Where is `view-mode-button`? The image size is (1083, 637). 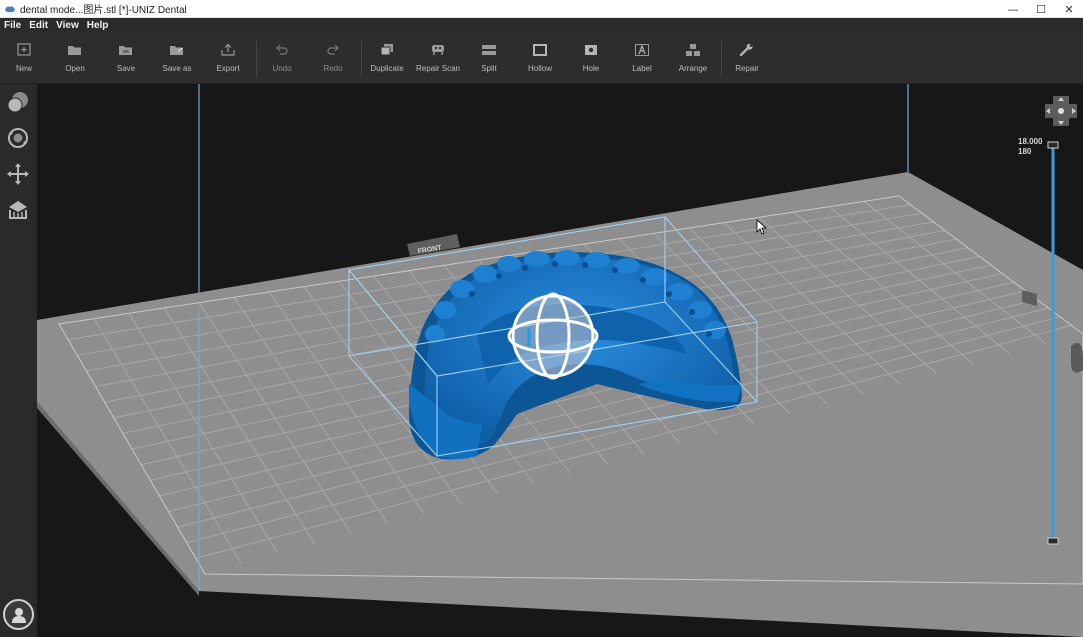
view-mode-button is located at coordinates (18, 102).